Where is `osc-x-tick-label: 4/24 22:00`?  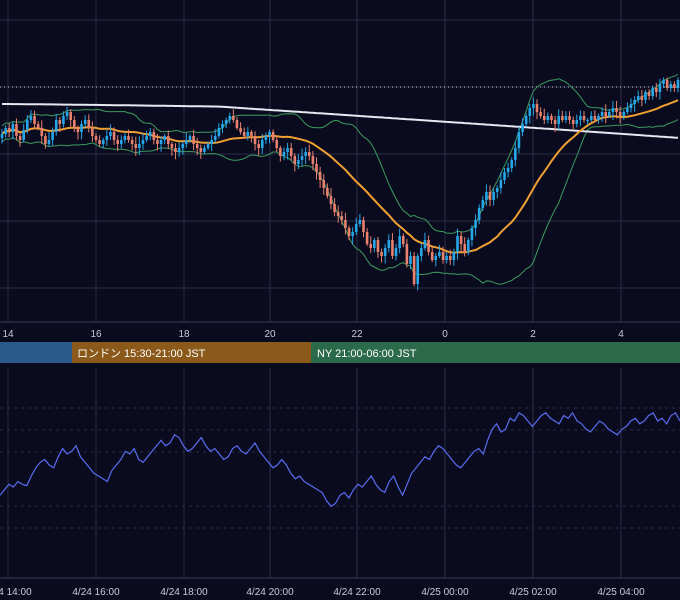 osc-x-tick-label: 4/24 22:00 is located at coordinates (357, 592).